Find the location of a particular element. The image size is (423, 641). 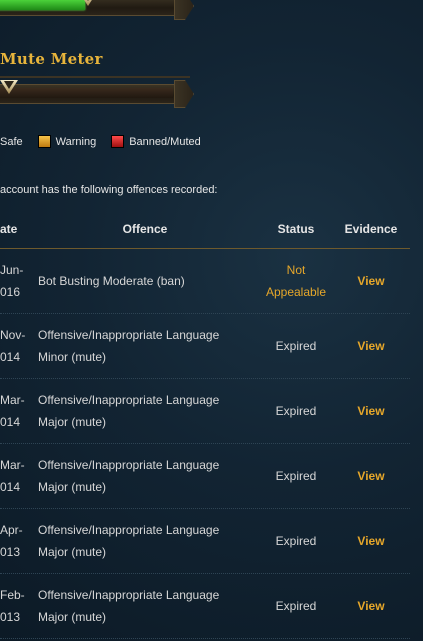

ban-meter is located at coordinates (98, 10).